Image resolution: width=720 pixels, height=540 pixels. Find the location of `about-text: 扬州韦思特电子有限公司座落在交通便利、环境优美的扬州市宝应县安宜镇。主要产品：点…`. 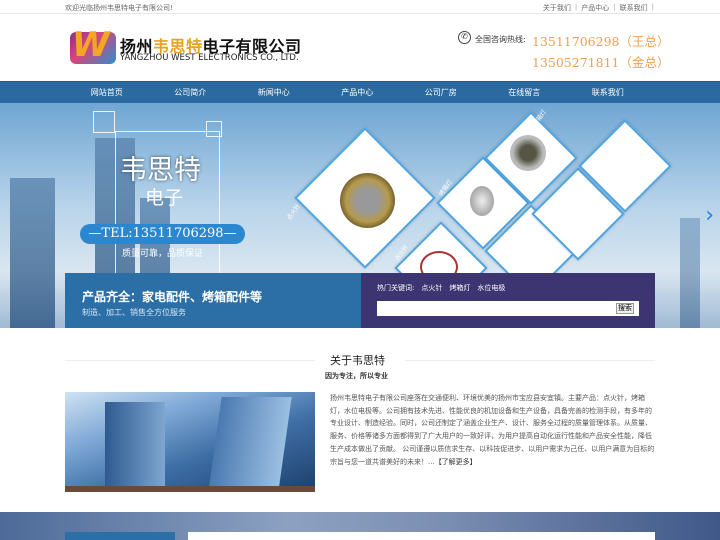

about-text: 扬州韦思特电子有限公司座落在交通便利、环境优美的扬州市宝应县安宜镇。主要产品：点… is located at coordinates (492, 430).